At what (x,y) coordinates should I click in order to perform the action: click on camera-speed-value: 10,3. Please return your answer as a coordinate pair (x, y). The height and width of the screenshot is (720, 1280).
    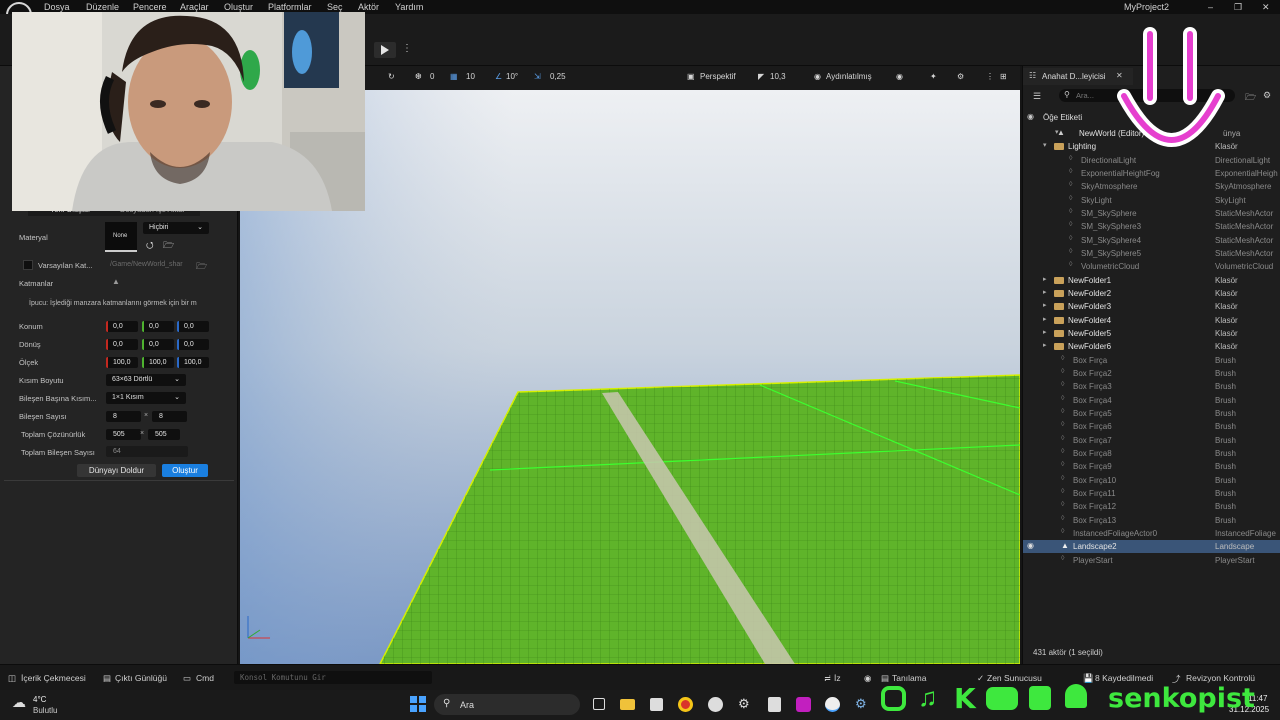
    Looking at the image, I should click on (778, 76).